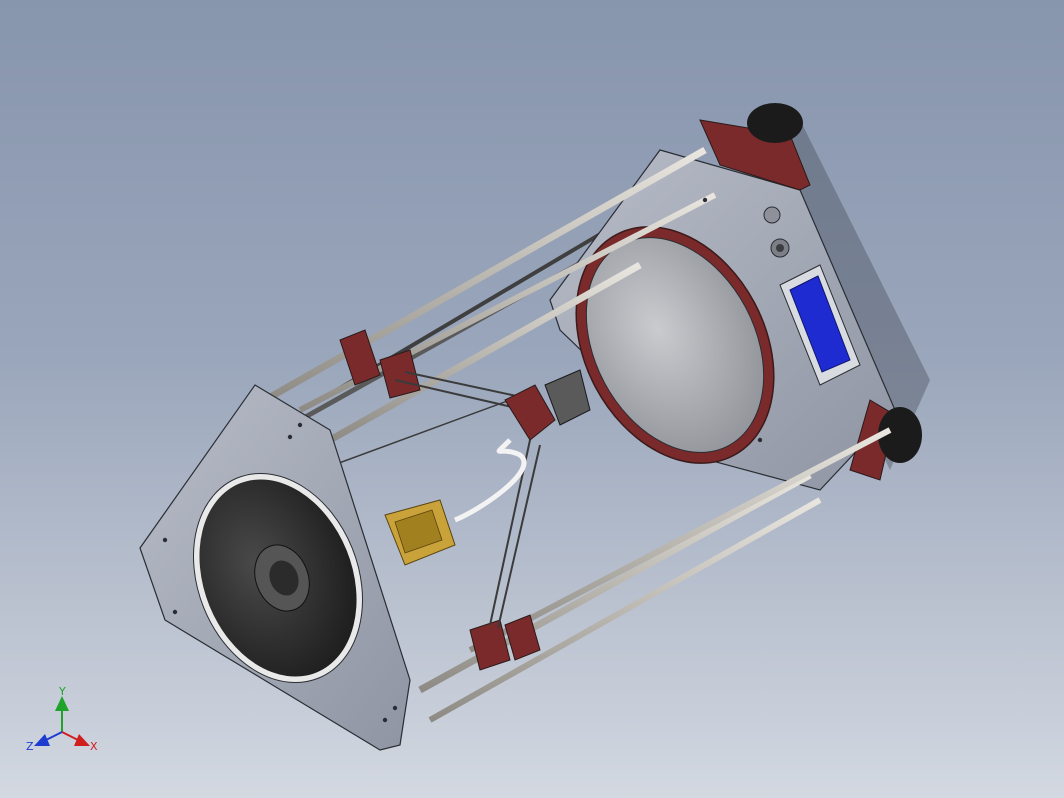  Describe the element at coordinates (48, 738) in the screenshot. I see `z-axis-arrow` at that location.